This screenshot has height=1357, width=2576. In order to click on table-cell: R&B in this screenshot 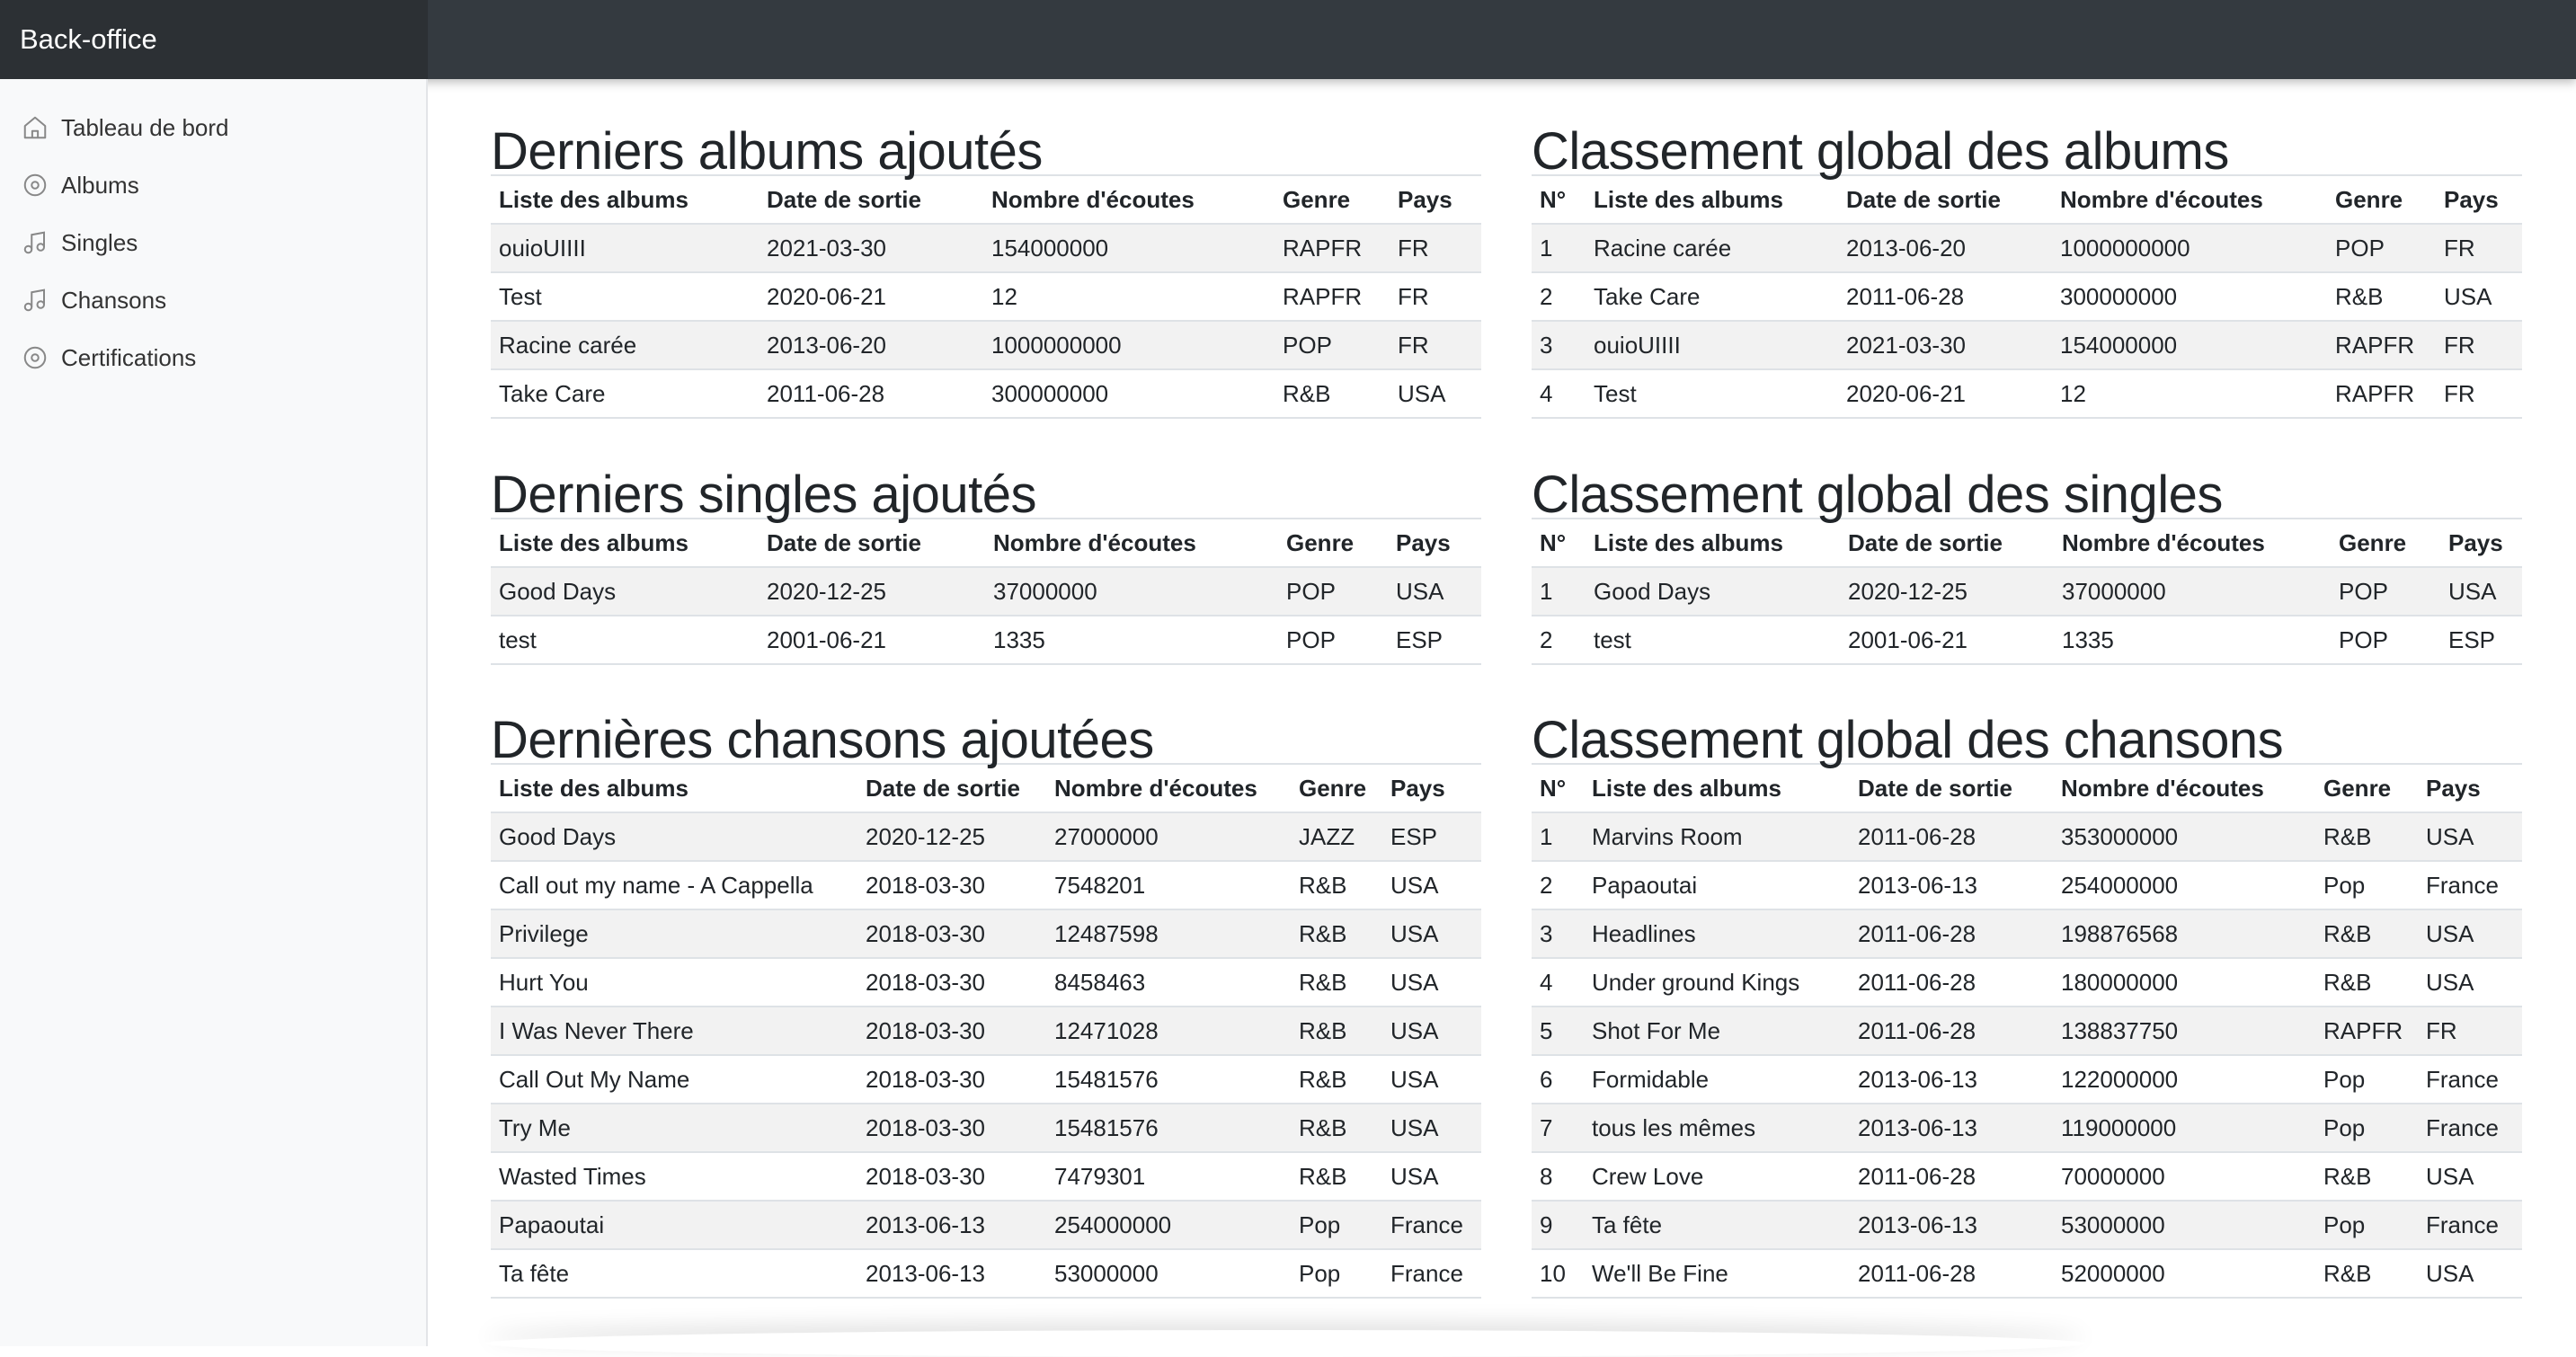, I will do `click(1336, 885)`.